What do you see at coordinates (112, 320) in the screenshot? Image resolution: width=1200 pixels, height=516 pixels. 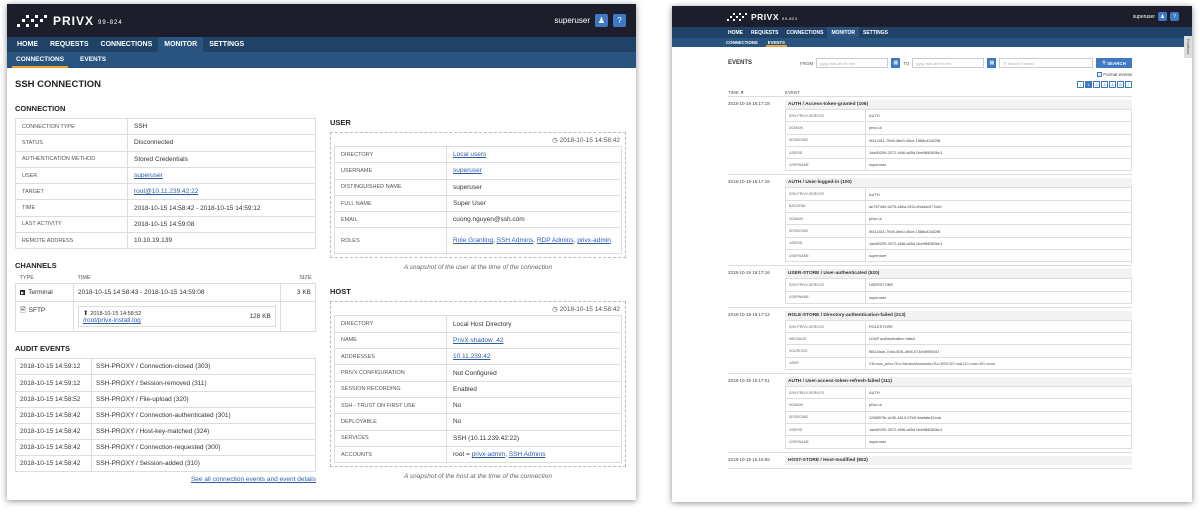 I see `sftp-file-link: /root/privx-install.log` at bounding box center [112, 320].